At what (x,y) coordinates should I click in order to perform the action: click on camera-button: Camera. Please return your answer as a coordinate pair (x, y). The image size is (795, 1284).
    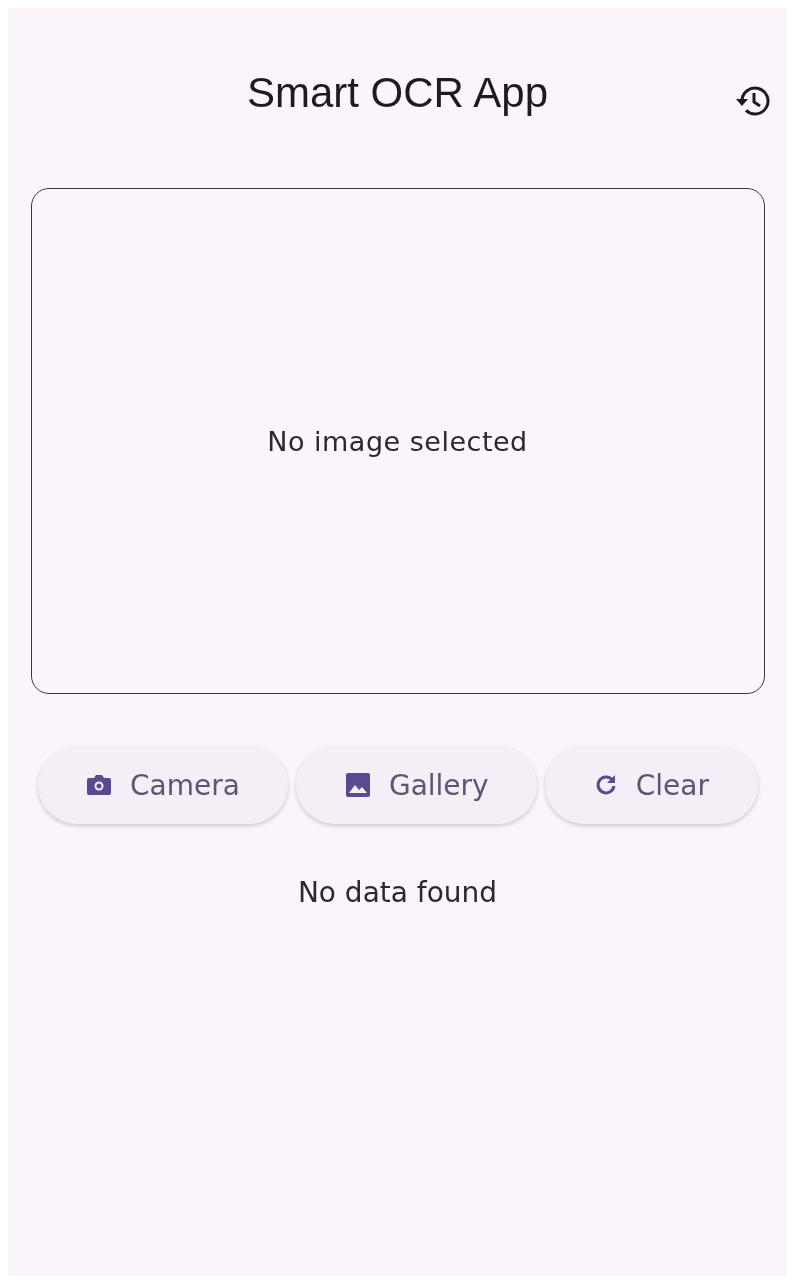
    Looking at the image, I should click on (163, 785).